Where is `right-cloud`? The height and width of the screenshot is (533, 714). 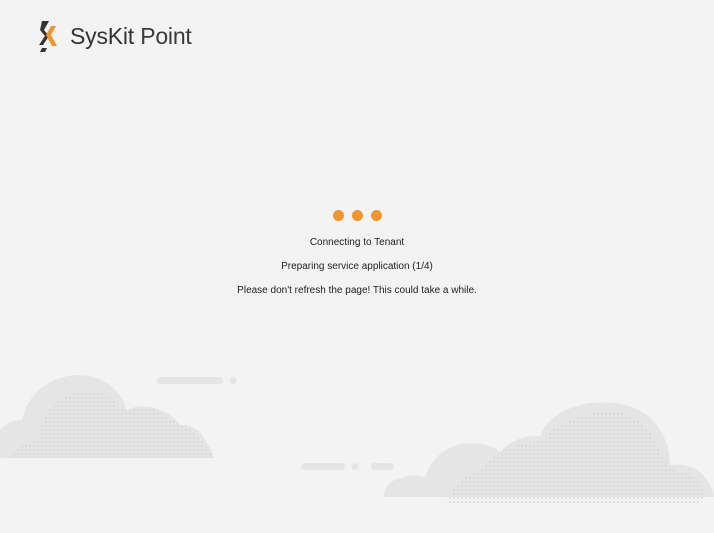 right-cloud is located at coordinates (548, 453).